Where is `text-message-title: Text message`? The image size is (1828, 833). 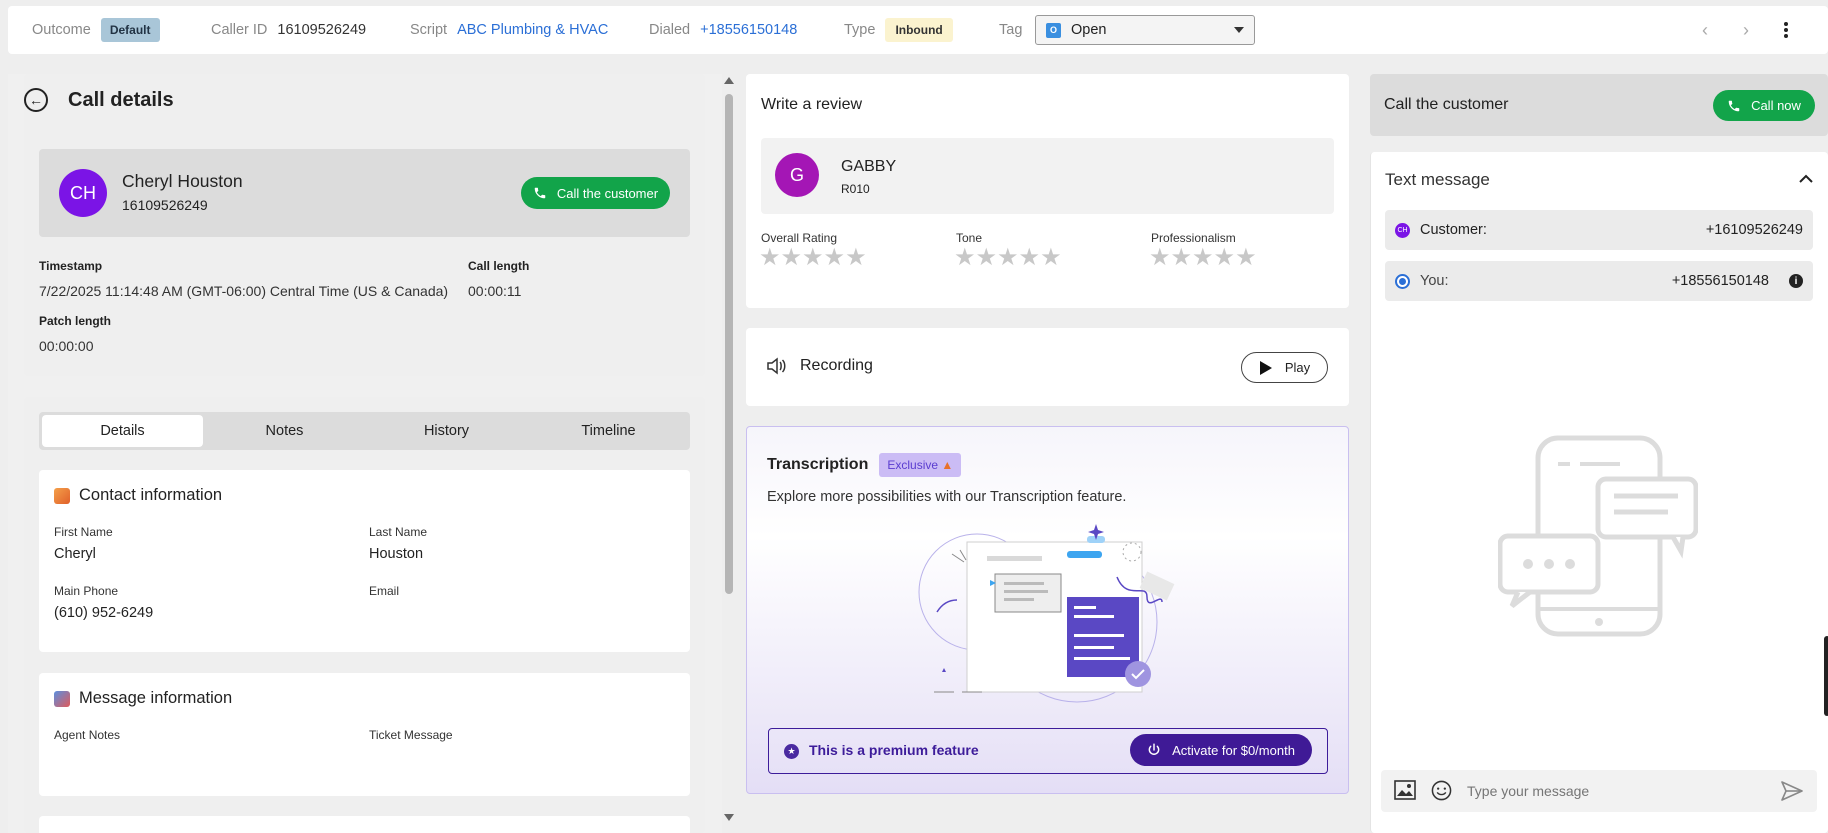 text-message-title: Text message is located at coordinates (1437, 179).